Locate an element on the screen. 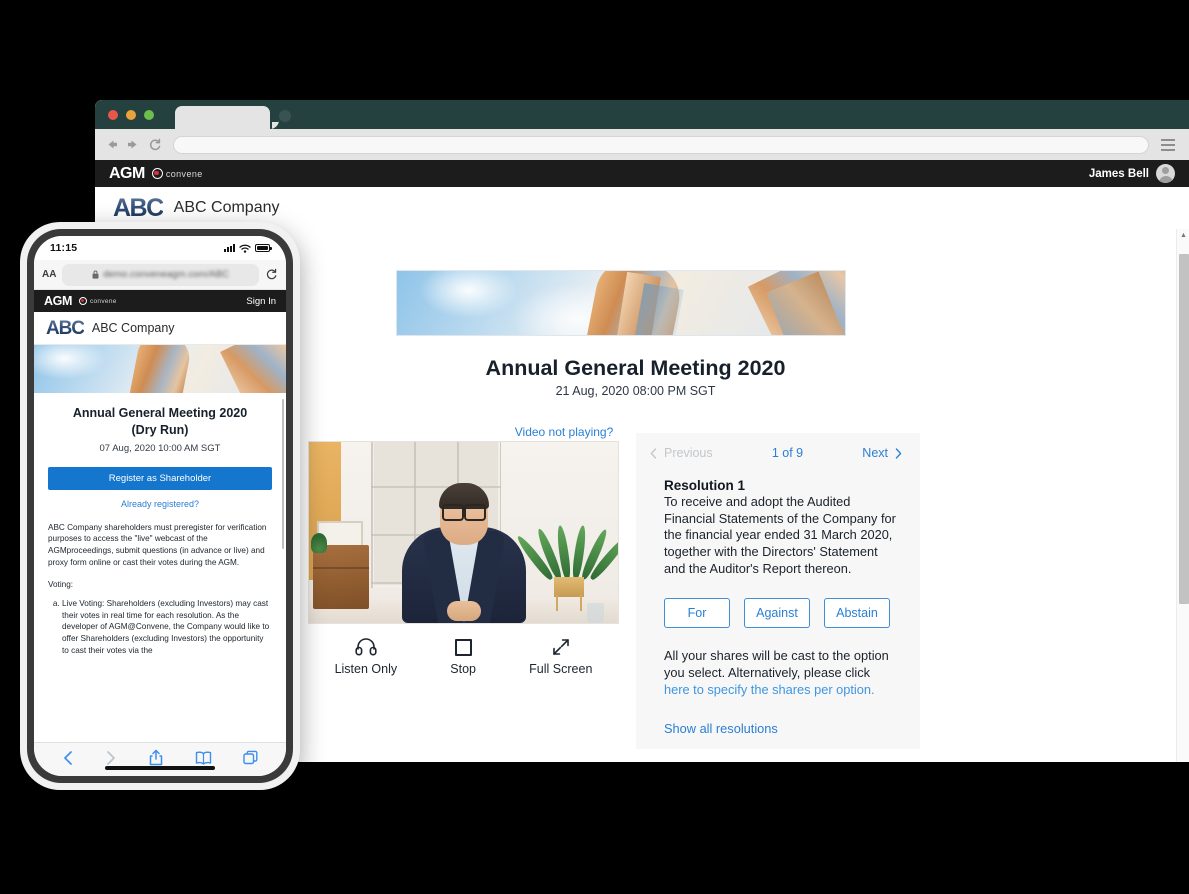  wifi-icon is located at coordinates (245, 248).